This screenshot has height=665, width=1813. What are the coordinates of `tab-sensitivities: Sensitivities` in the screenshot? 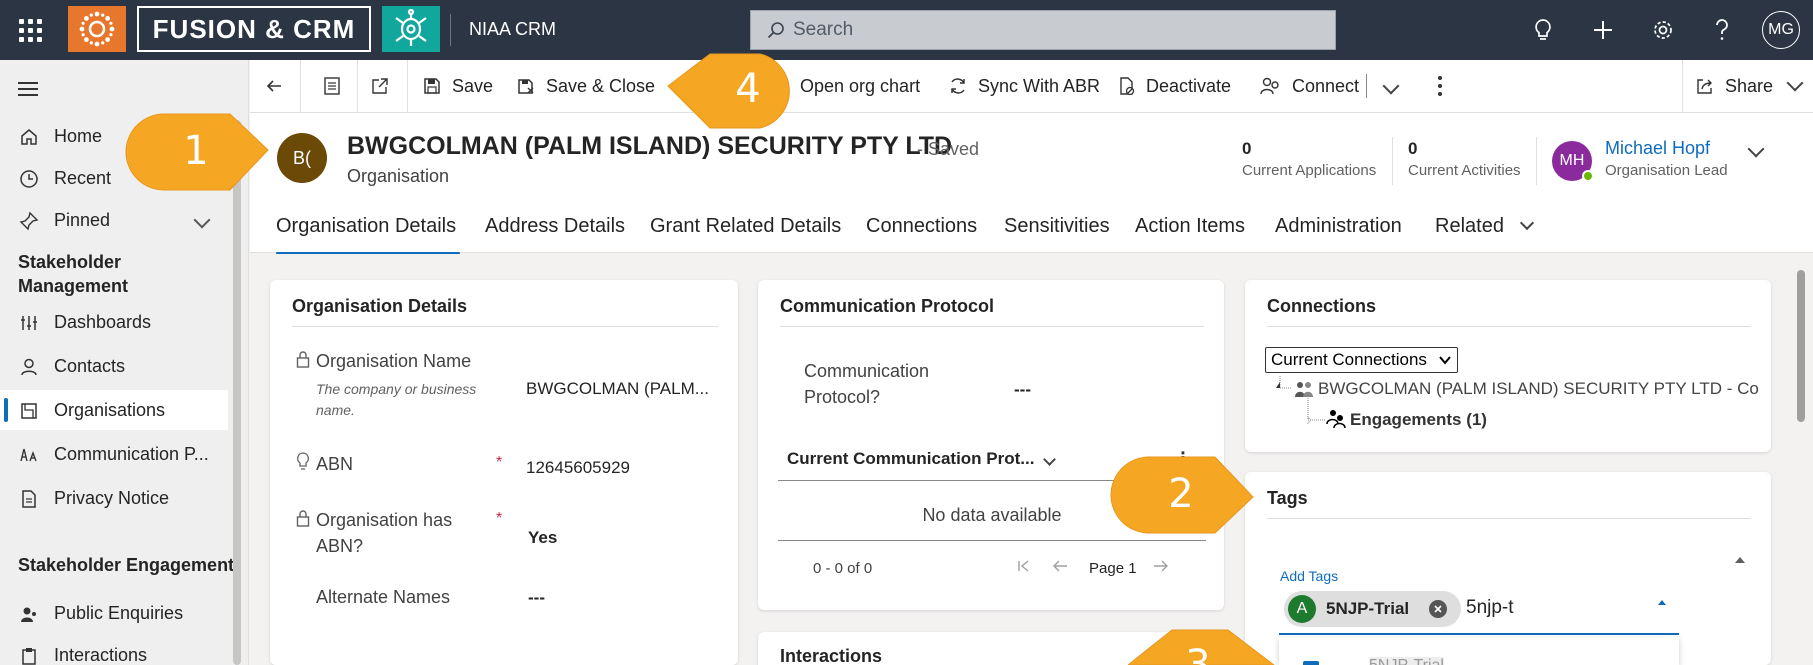 It's located at (1057, 226).